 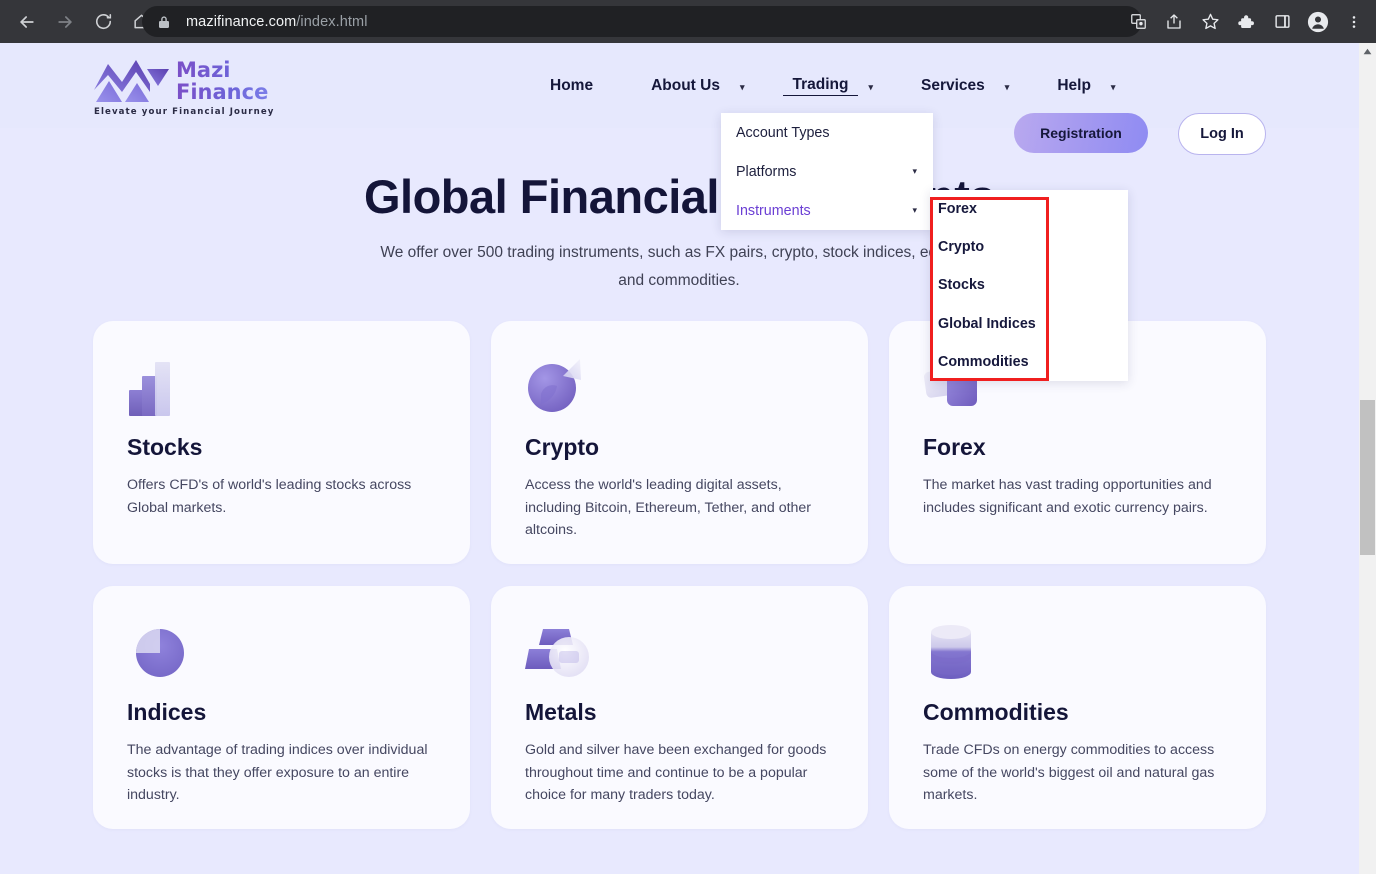 I want to click on browser-toolbar: mazifinance.com/index.html, so click(x=688, y=21).